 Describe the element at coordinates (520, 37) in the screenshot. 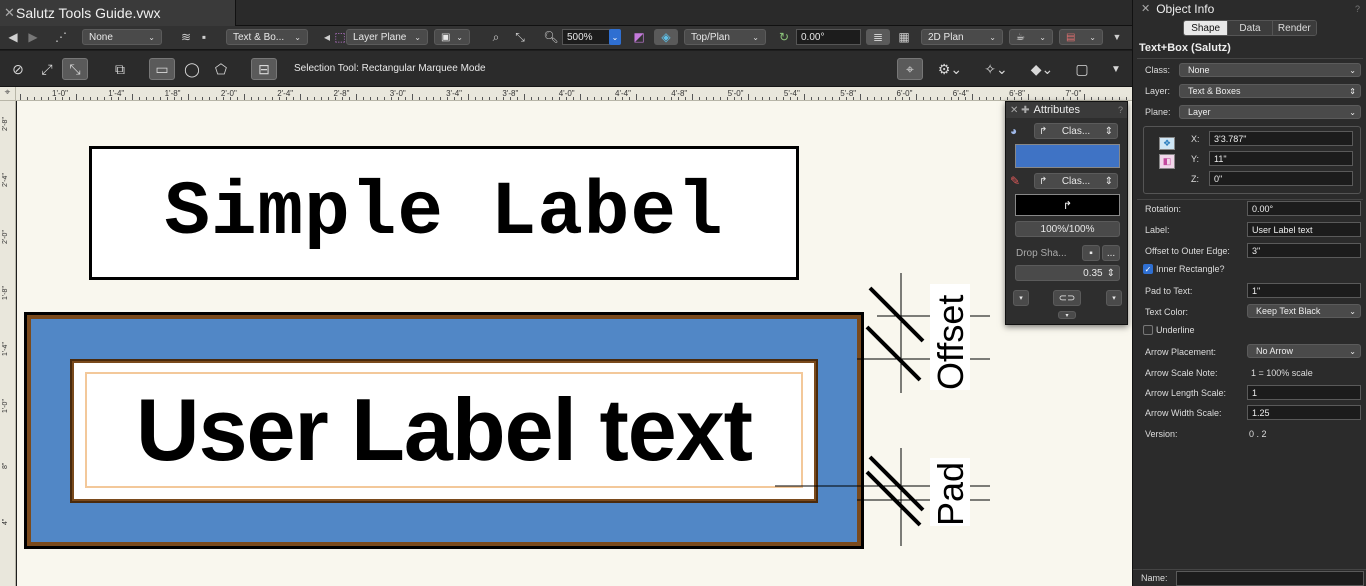

I see `fit-to-page-icon: ⤡` at that location.